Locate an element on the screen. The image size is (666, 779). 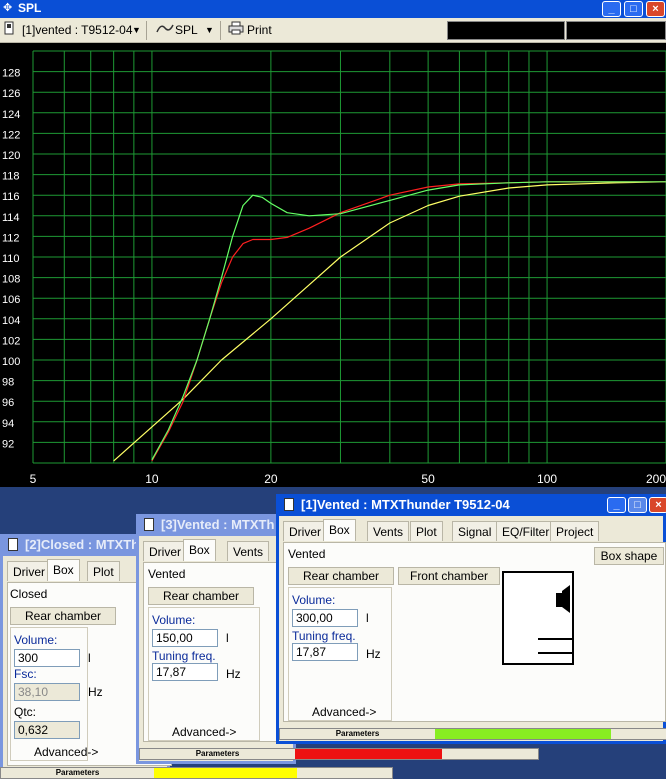
qtc-value: 0,632 is located at coordinates (47, 730).